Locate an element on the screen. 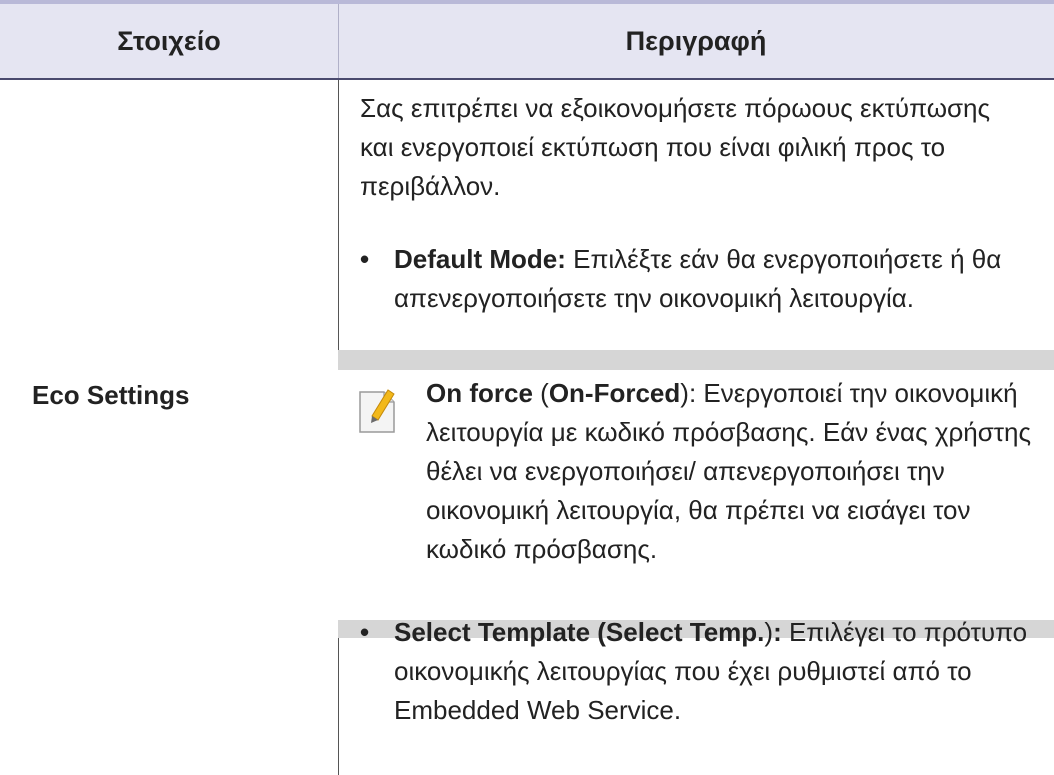 The image size is (1054, 775). note-top-band is located at coordinates (696, 360).